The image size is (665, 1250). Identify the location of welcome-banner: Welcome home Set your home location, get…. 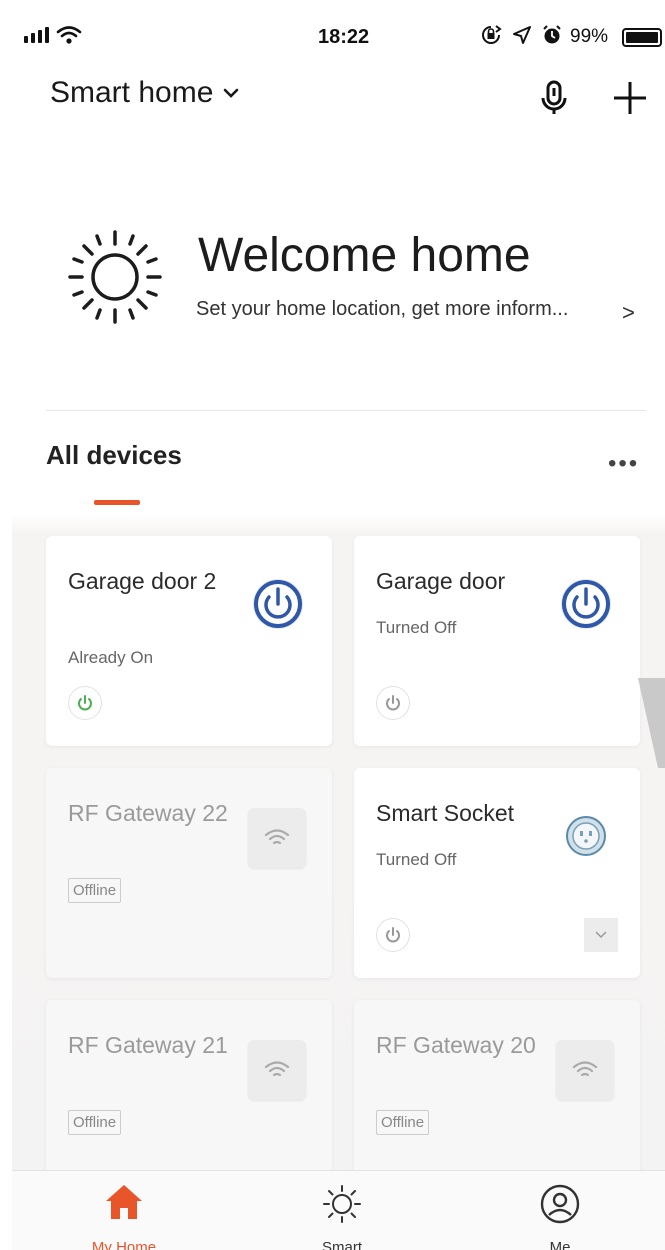
(338, 284).